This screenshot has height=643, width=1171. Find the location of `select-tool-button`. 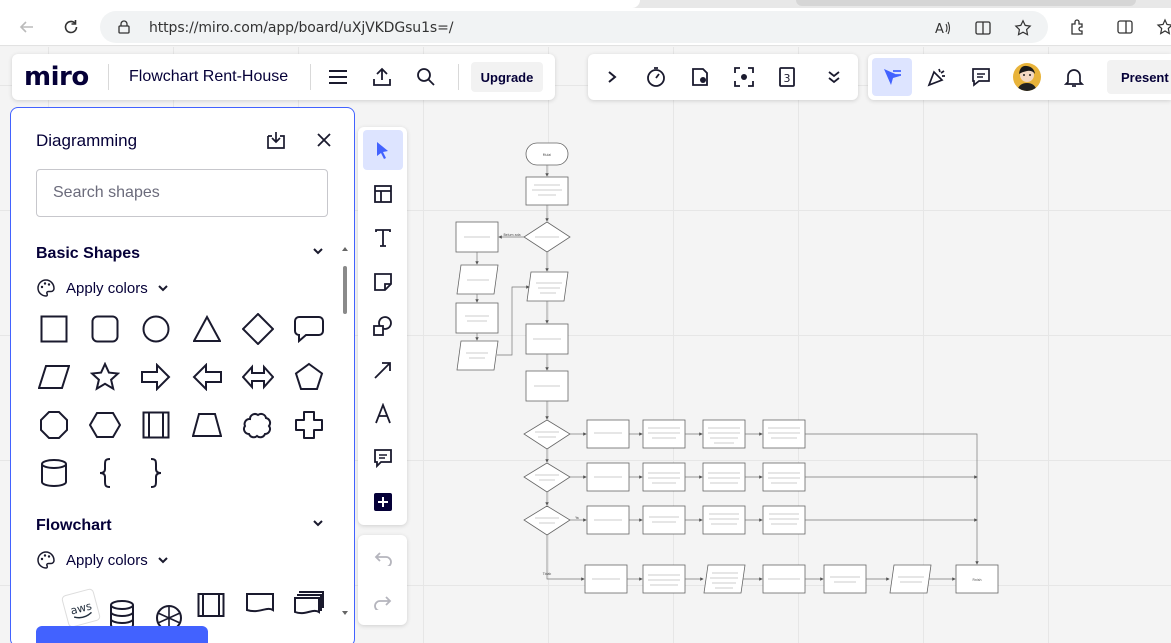

select-tool-button is located at coordinates (892, 77).